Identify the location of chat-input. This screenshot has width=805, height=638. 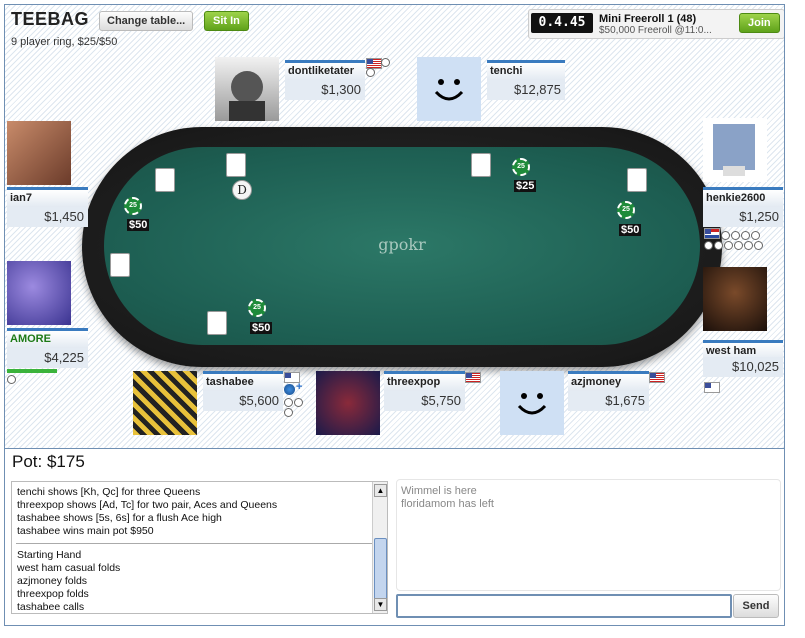
(564, 606).